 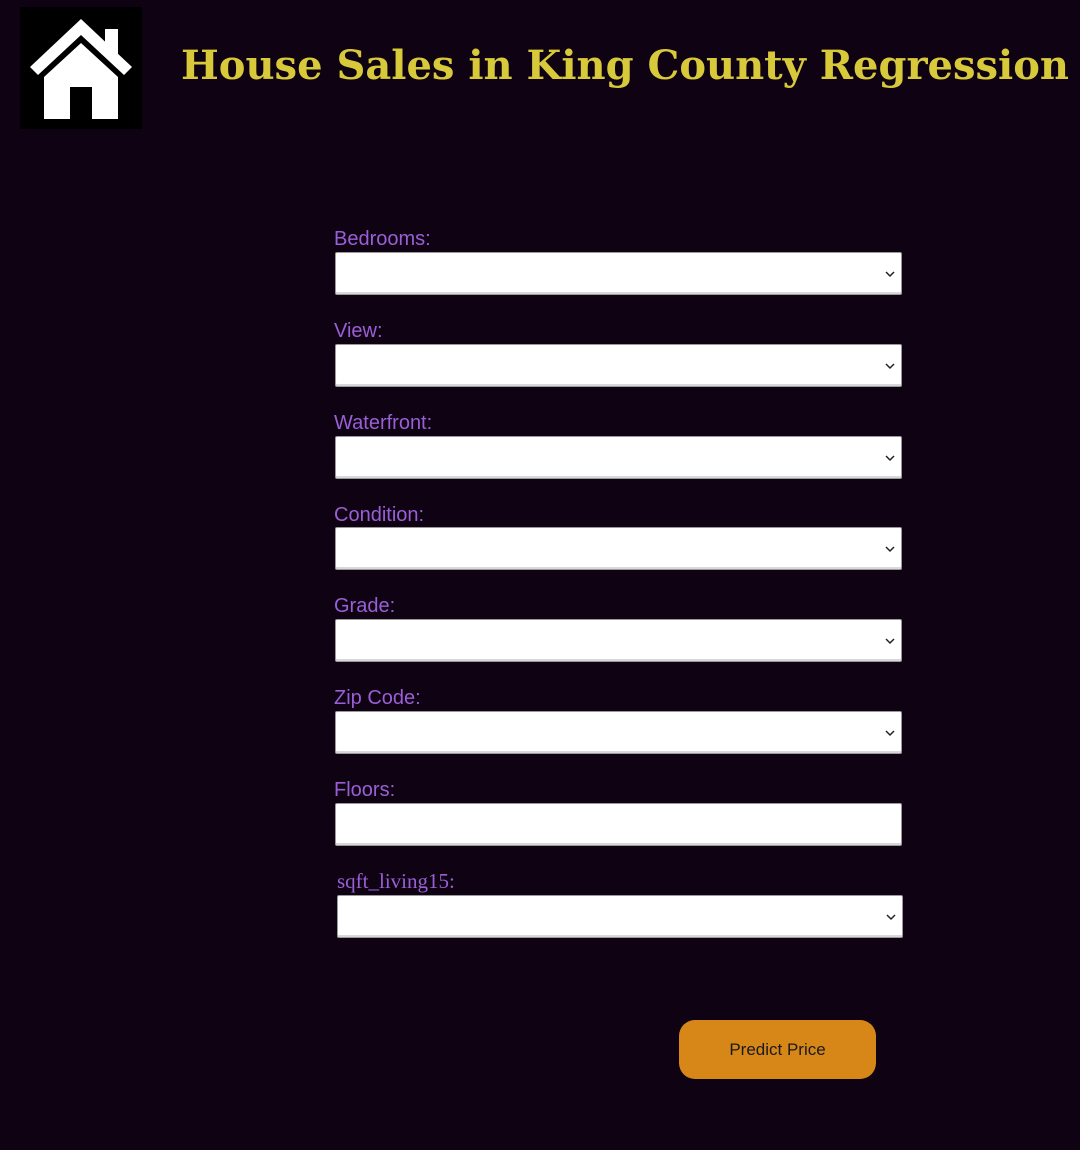 What do you see at coordinates (625, 65) in the screenshot?
I see `page-title: House Sales in King County Regression` at bounding box center [625, 65].